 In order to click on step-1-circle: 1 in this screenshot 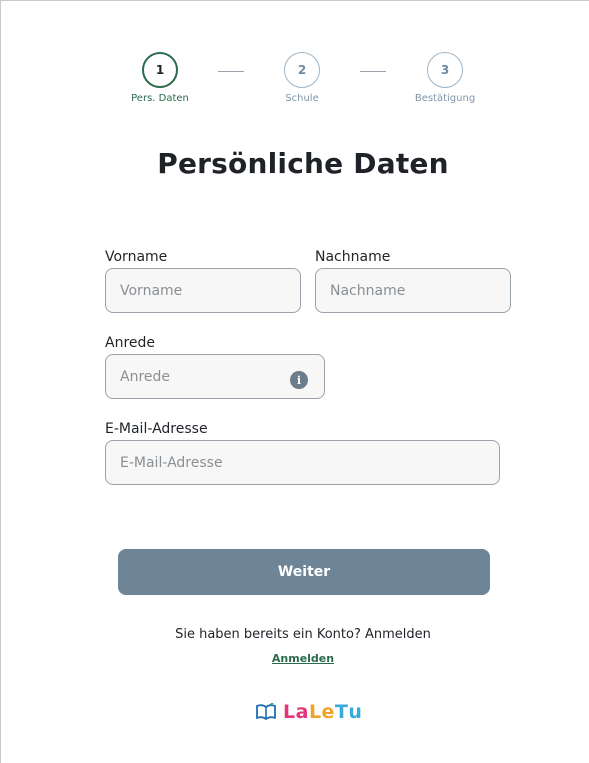, I will do `click(160, 70)`.